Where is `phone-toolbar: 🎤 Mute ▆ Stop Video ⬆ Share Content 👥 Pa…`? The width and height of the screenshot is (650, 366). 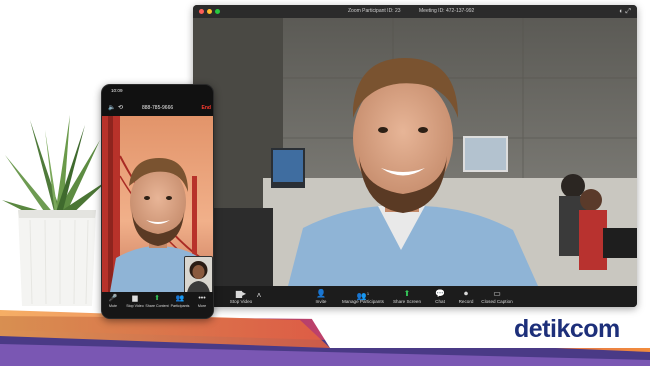 phone-toolbar: 🎤 Mute ▆ Stop Video ⬆ Share Content 👥 Pa… is located at coordinates (157, 305).